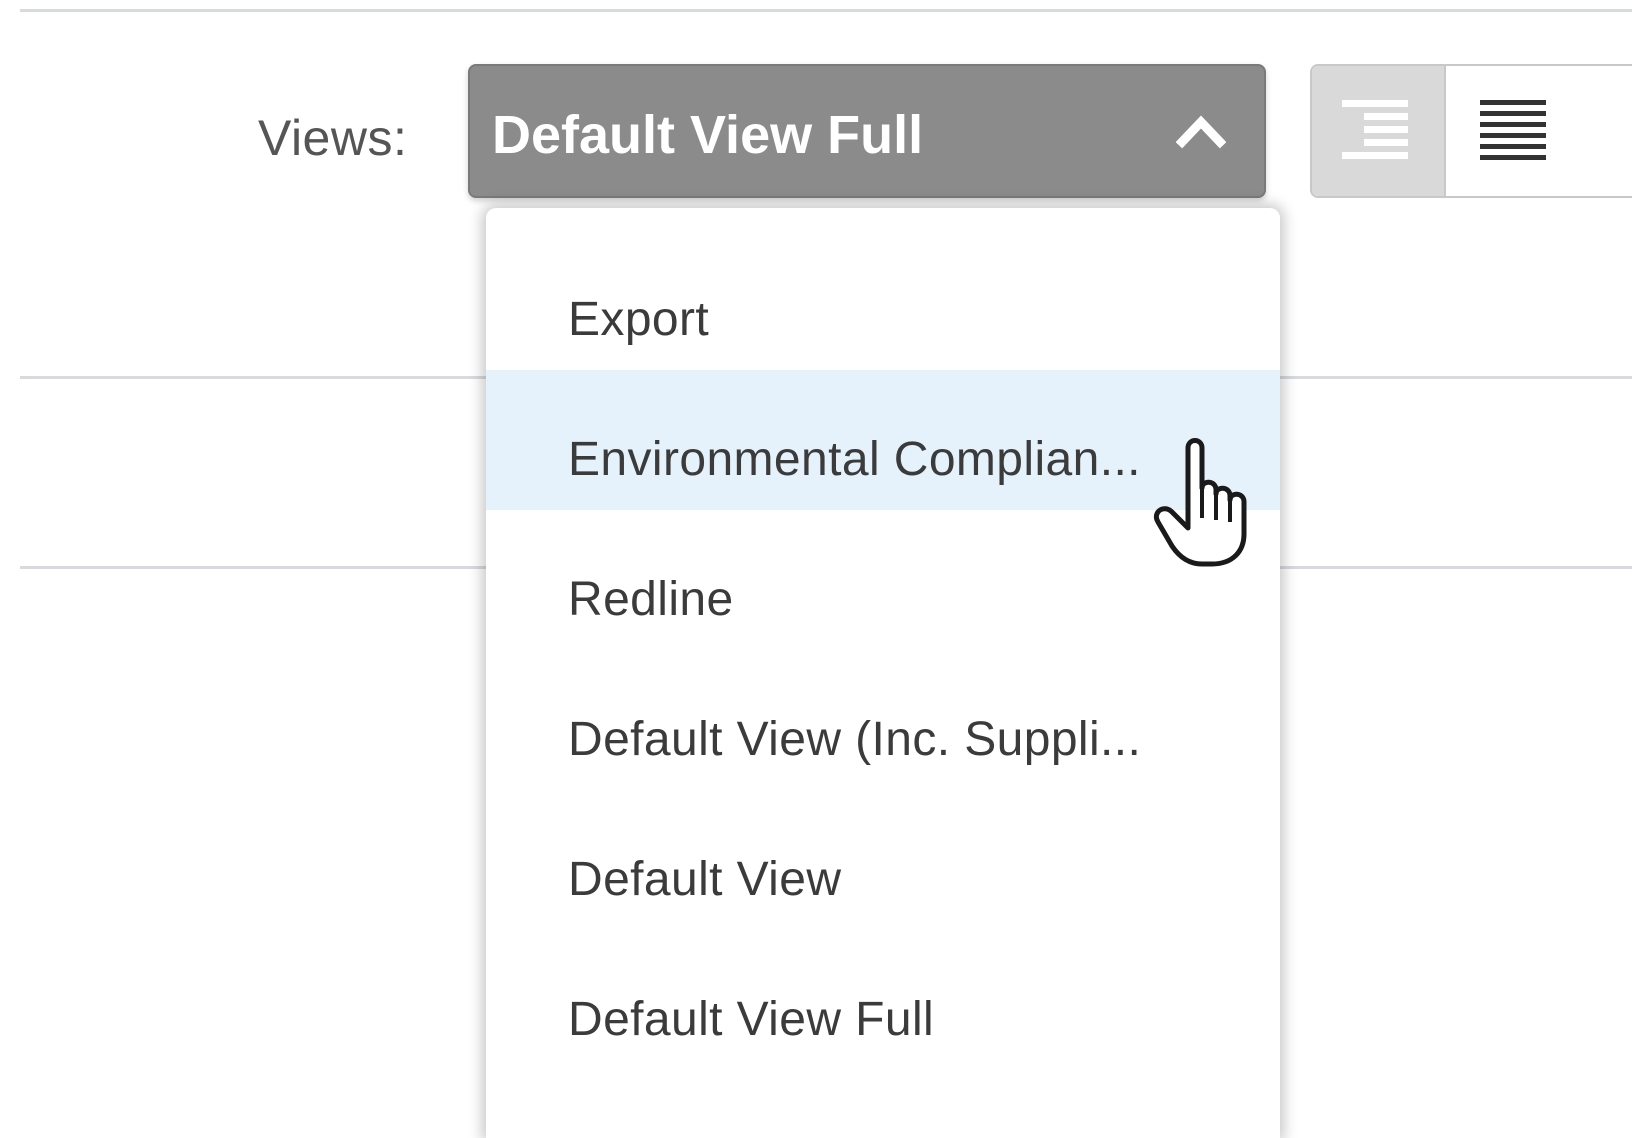 Image resolution: width=1632 pixels, height=1138 pixels. Describe the element at coordinates (333, 138) in the screenshot. I see `views-label: Views:` at that location.